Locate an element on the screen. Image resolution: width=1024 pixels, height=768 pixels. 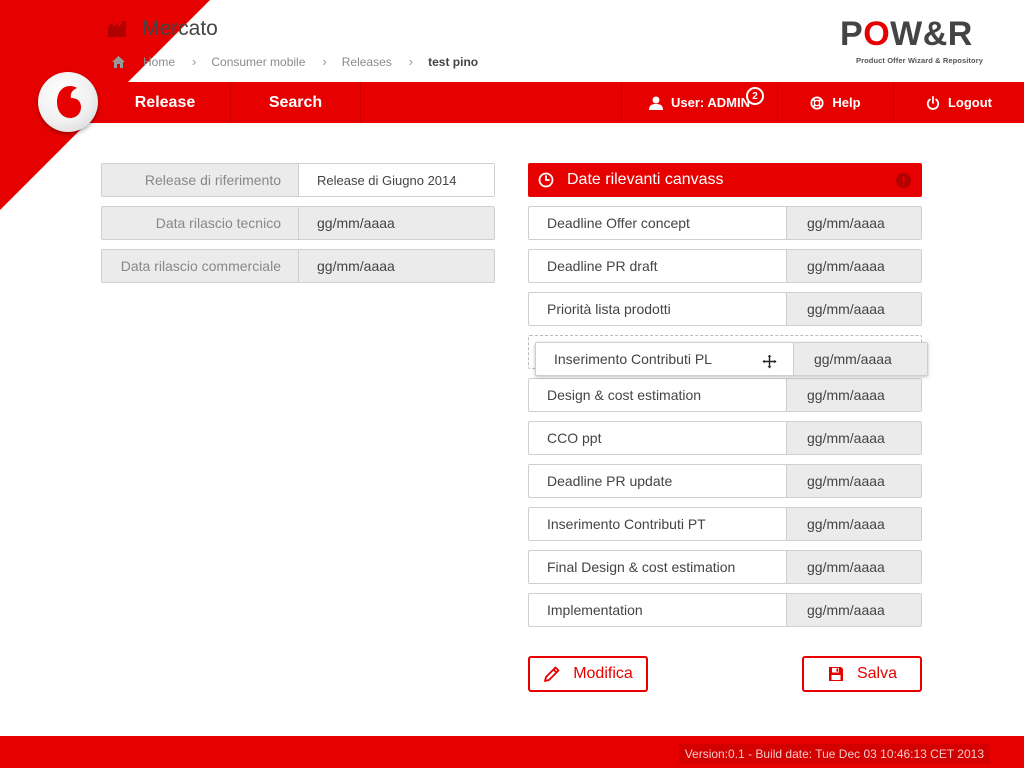
date-label: Priorità lista prodotti is located at coordinates (658, 309).